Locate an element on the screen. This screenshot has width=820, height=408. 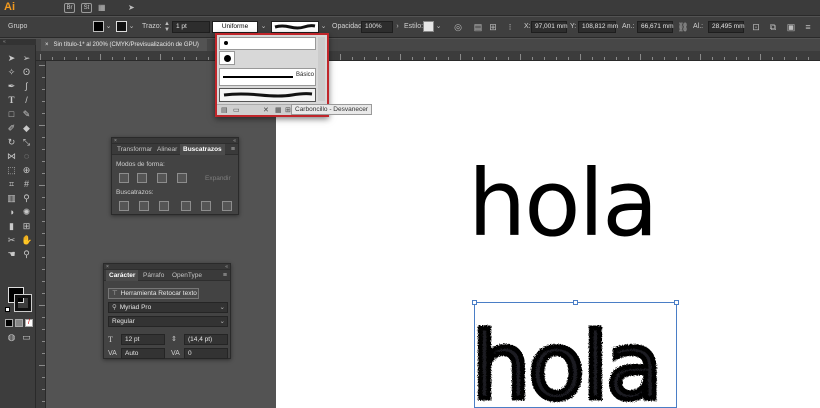
magic-wand-tool-icon: ✧ is located at coordinates (11, 72).